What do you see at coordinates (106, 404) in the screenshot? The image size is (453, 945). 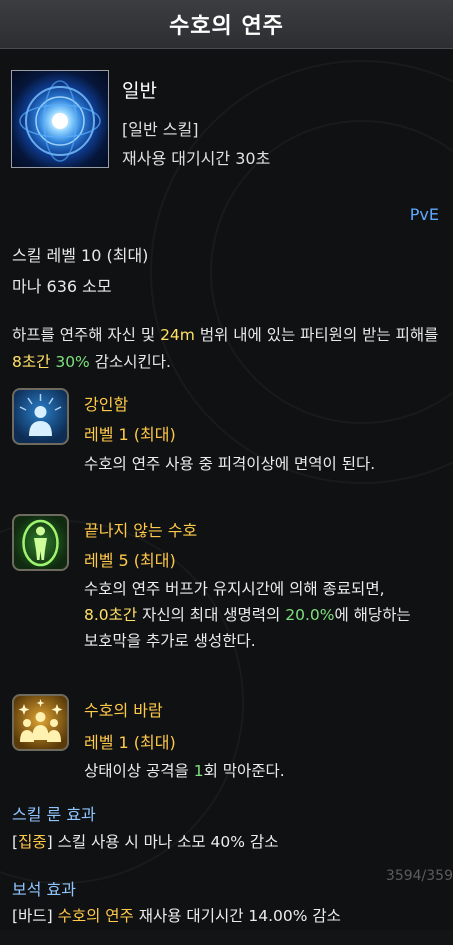 I see `tripod-name: 강인함` at bounding box center [106, 404].